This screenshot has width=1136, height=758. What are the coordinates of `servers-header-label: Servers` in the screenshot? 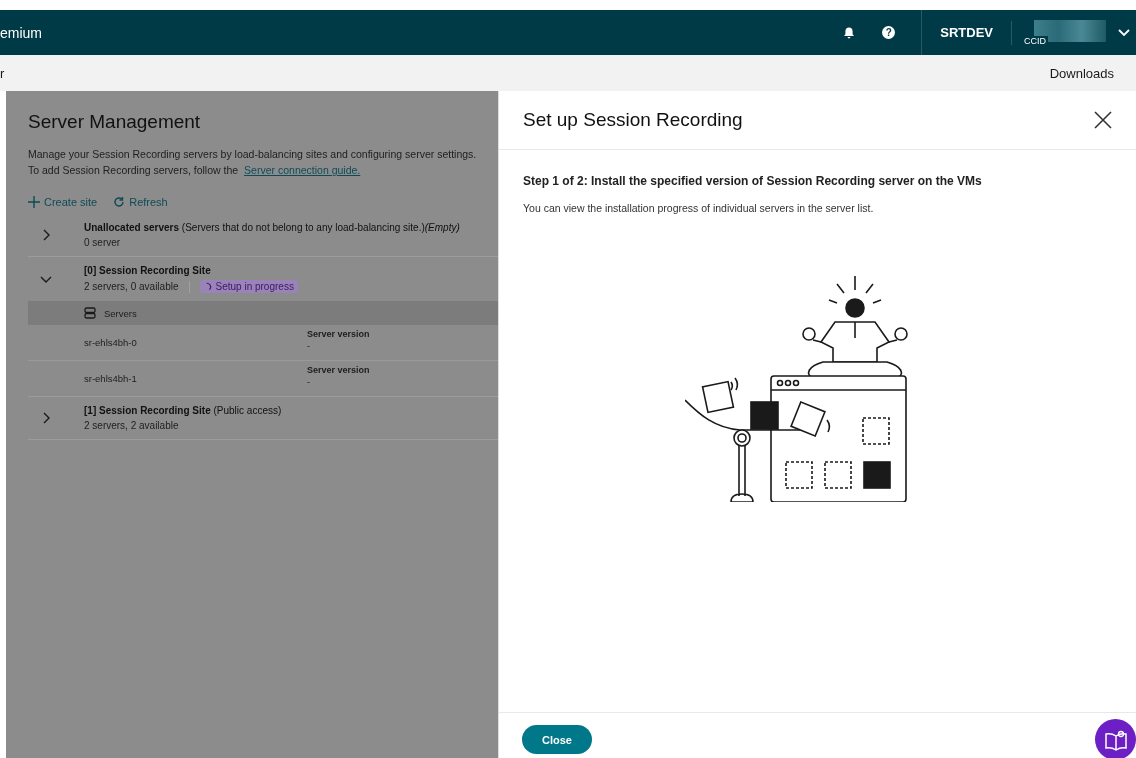 It's located at (120, 313).